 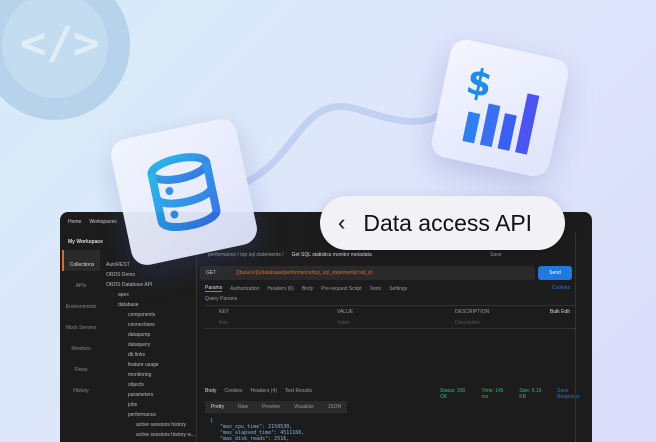 What do you see at coordinates (102, 222) in the screenshot?
I see `workspaces-menu: Workspaces` at bounding box center [102, 222].